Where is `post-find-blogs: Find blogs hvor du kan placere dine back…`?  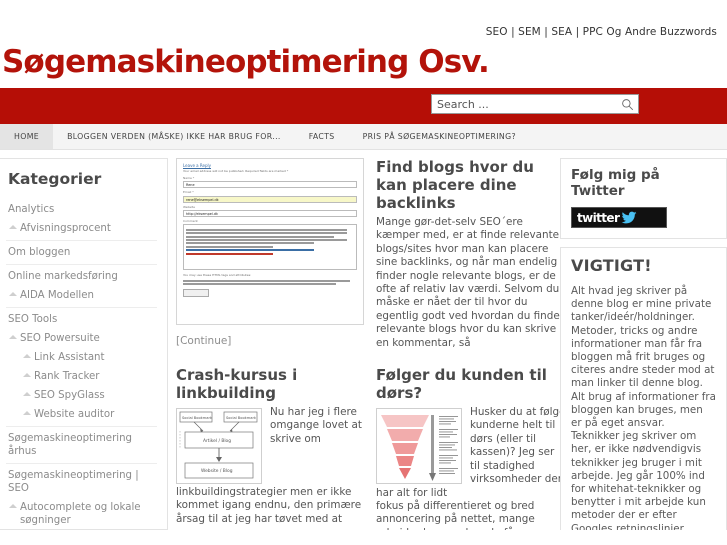 post-find-blogs: Find blogs hvor du kan placere dine back… is located at coordinates (468, 254).